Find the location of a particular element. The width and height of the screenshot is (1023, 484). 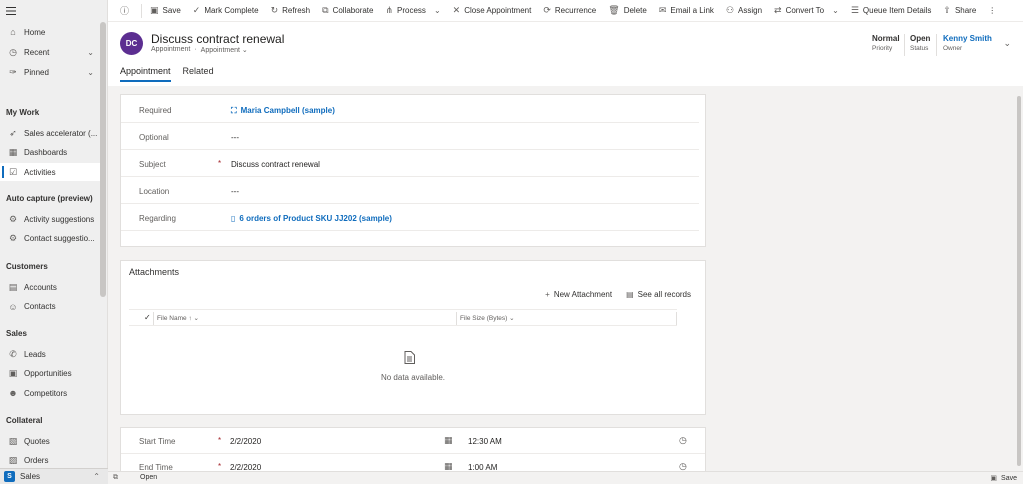

entity-name: Appointment is located at coordinates (171, 49).